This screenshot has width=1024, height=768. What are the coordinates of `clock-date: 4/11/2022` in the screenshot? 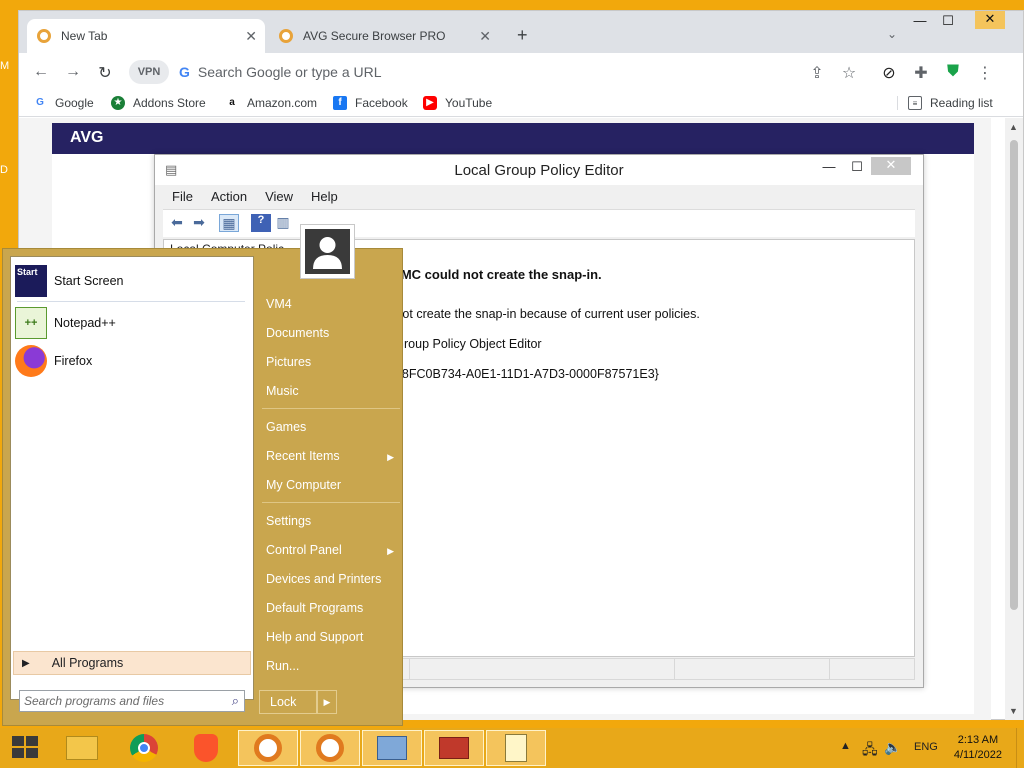 It's located at (977, 755).